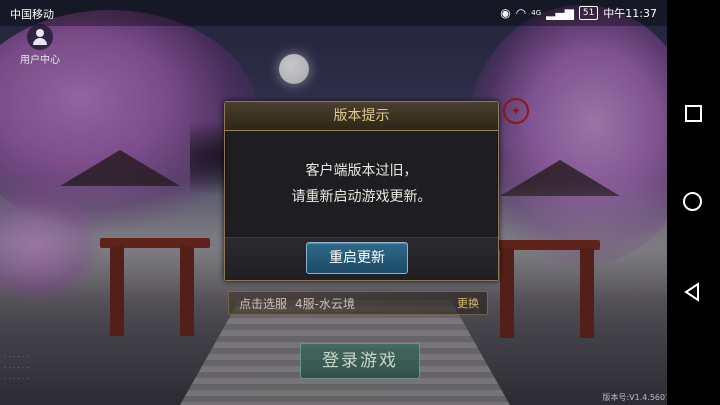 Image resolution: width=720 pixels, height=405 pixels. I want to click on login-button: 登录游戏, so click(360, 361).